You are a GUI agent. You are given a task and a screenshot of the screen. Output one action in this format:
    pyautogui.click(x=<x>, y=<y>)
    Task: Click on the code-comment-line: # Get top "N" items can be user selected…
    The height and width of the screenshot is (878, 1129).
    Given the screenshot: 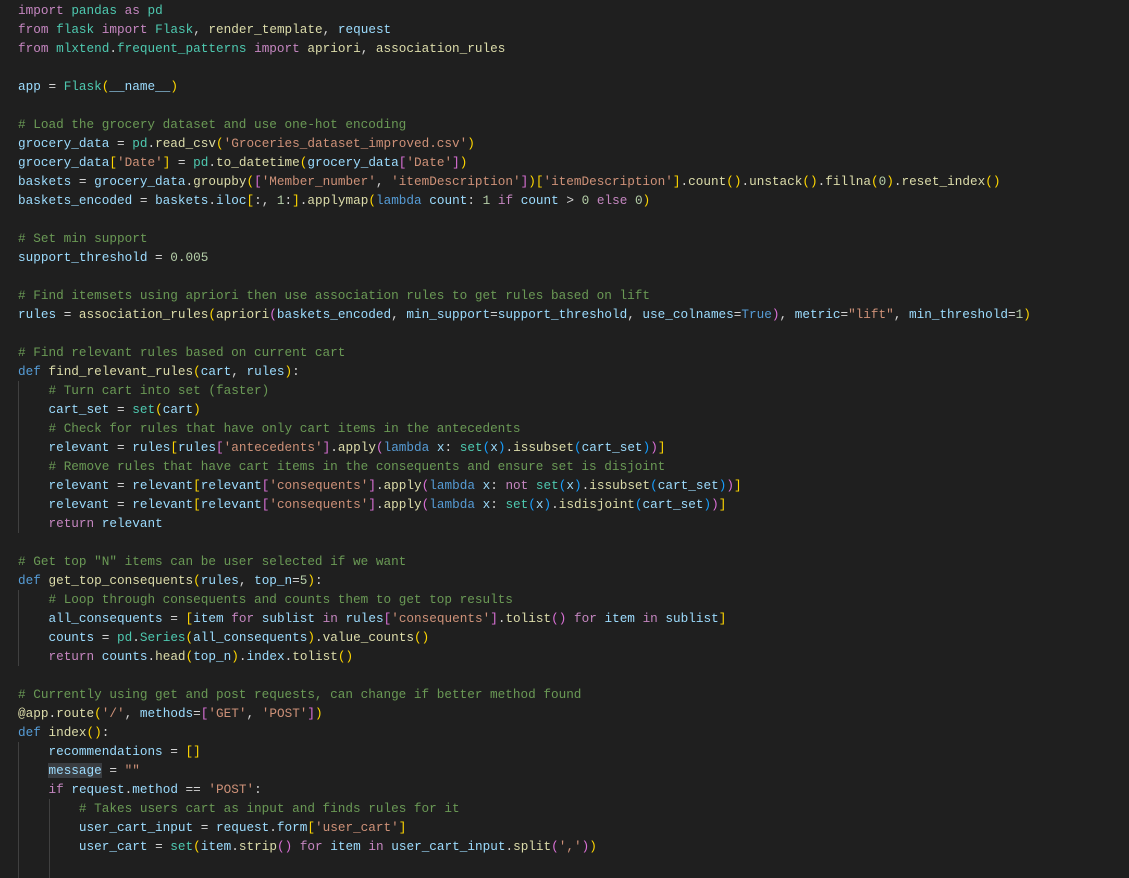 What is the action you would take?
    pyautogui.click(x=212, y=561)
    